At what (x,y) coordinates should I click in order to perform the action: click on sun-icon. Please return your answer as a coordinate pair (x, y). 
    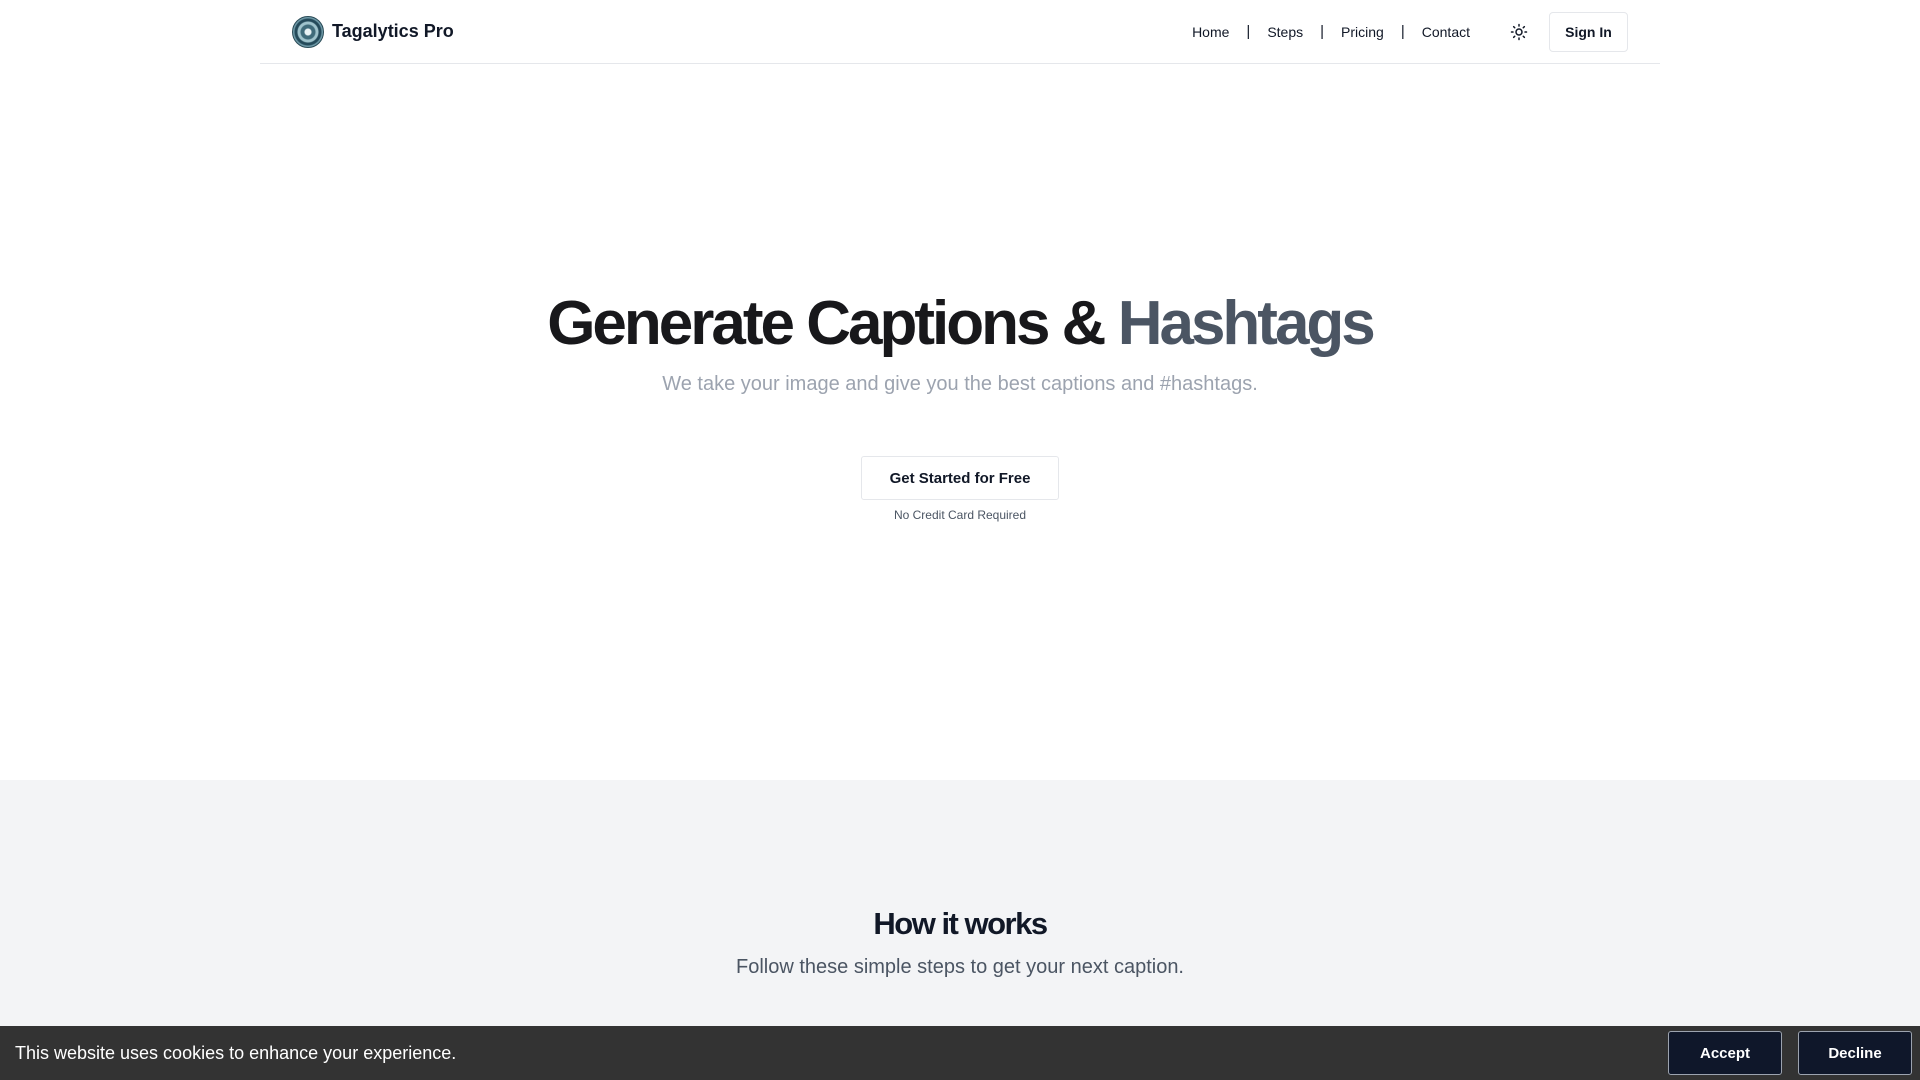
    Looking at the image, I should click on (1519, 31).